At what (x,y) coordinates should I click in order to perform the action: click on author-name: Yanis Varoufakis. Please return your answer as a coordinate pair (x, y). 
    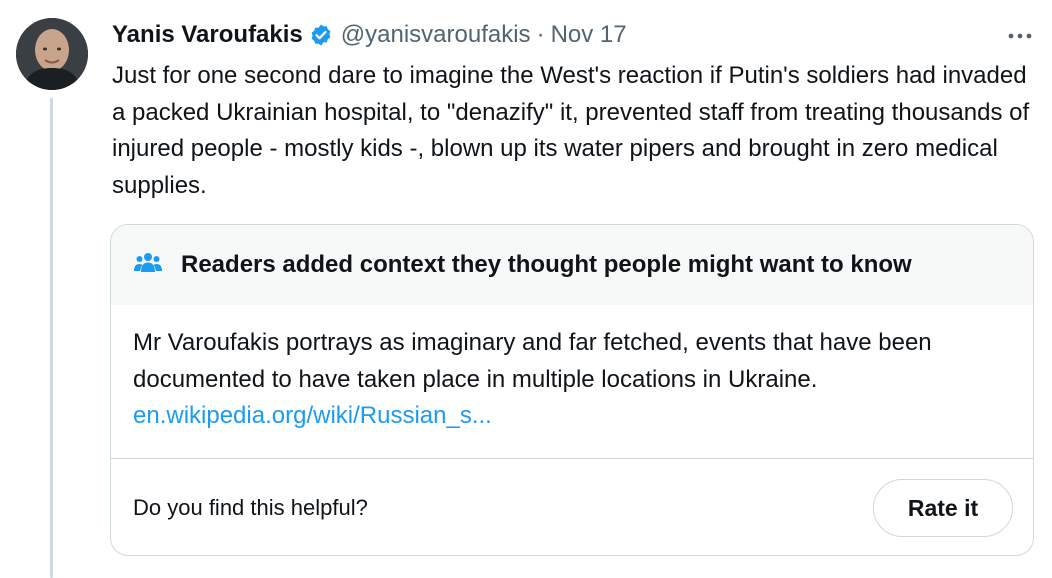
    Looking at the image, I should click on (207, 35).